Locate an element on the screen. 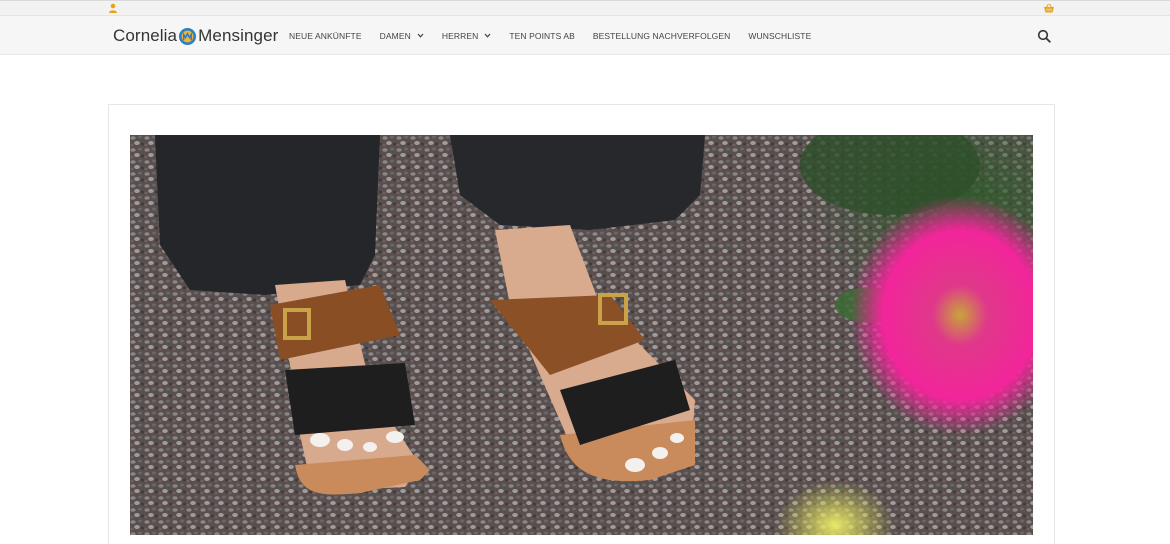 This screenshot has height=544, width=1170. nav-item-label: DAMEN is located at coordinates (395, 35).